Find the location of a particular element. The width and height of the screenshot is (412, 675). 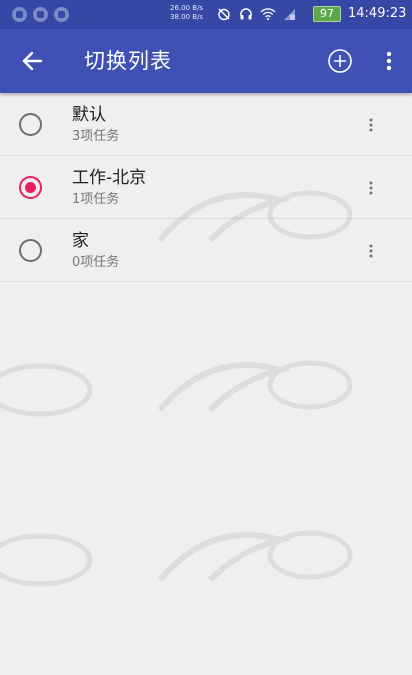

notification-icons is located at coordinates (40, 14).